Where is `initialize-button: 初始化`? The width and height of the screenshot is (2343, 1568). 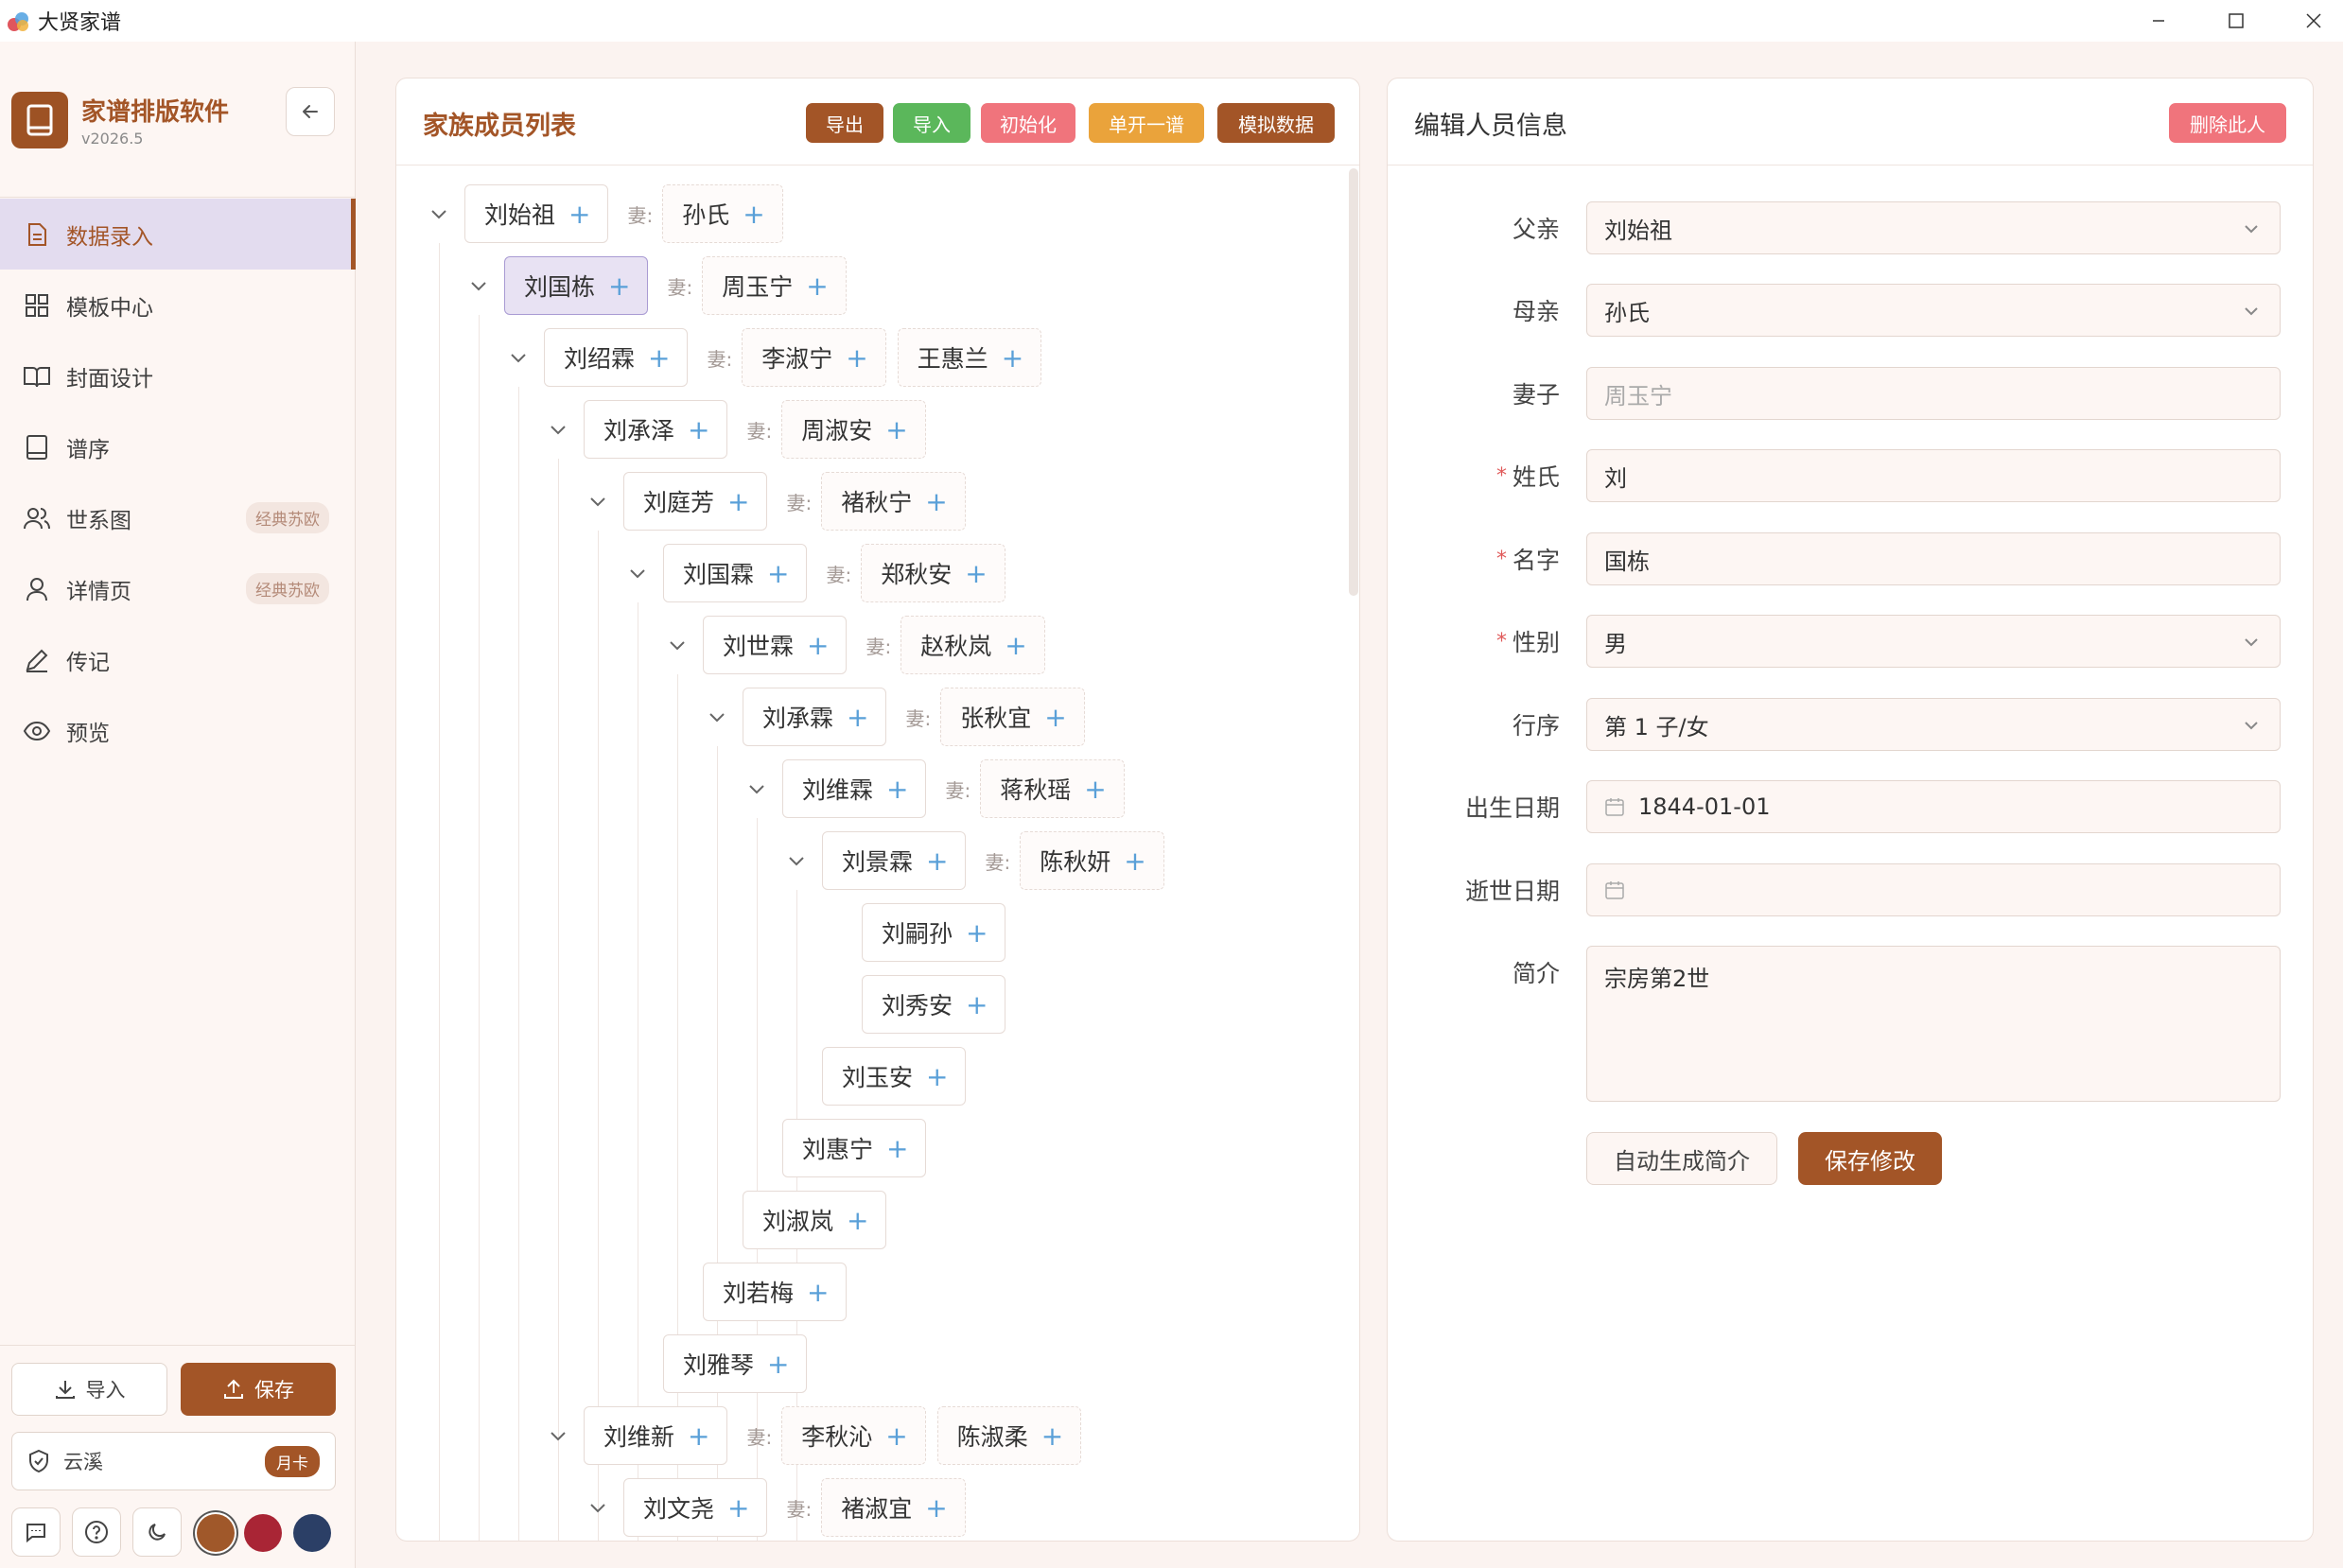
initialize-button: 初始化 is located at coordinates (1028, 123).